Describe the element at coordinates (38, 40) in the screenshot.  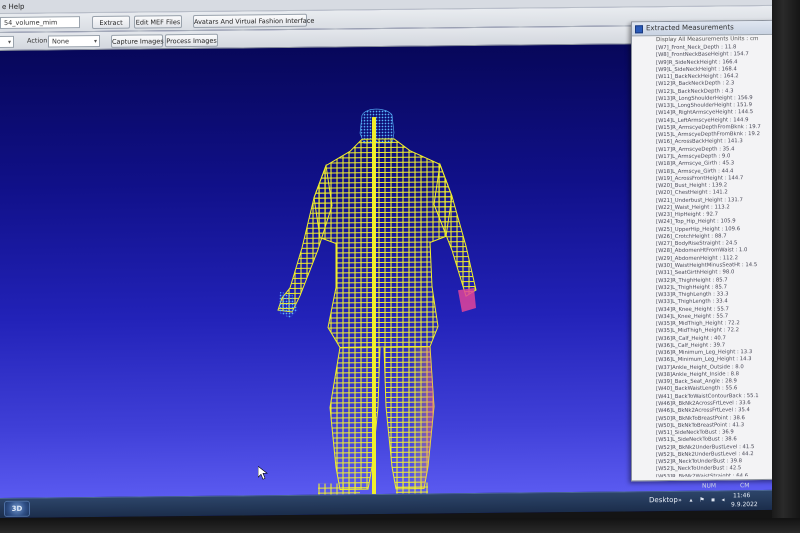
I see `action-label: Action:` at that location.